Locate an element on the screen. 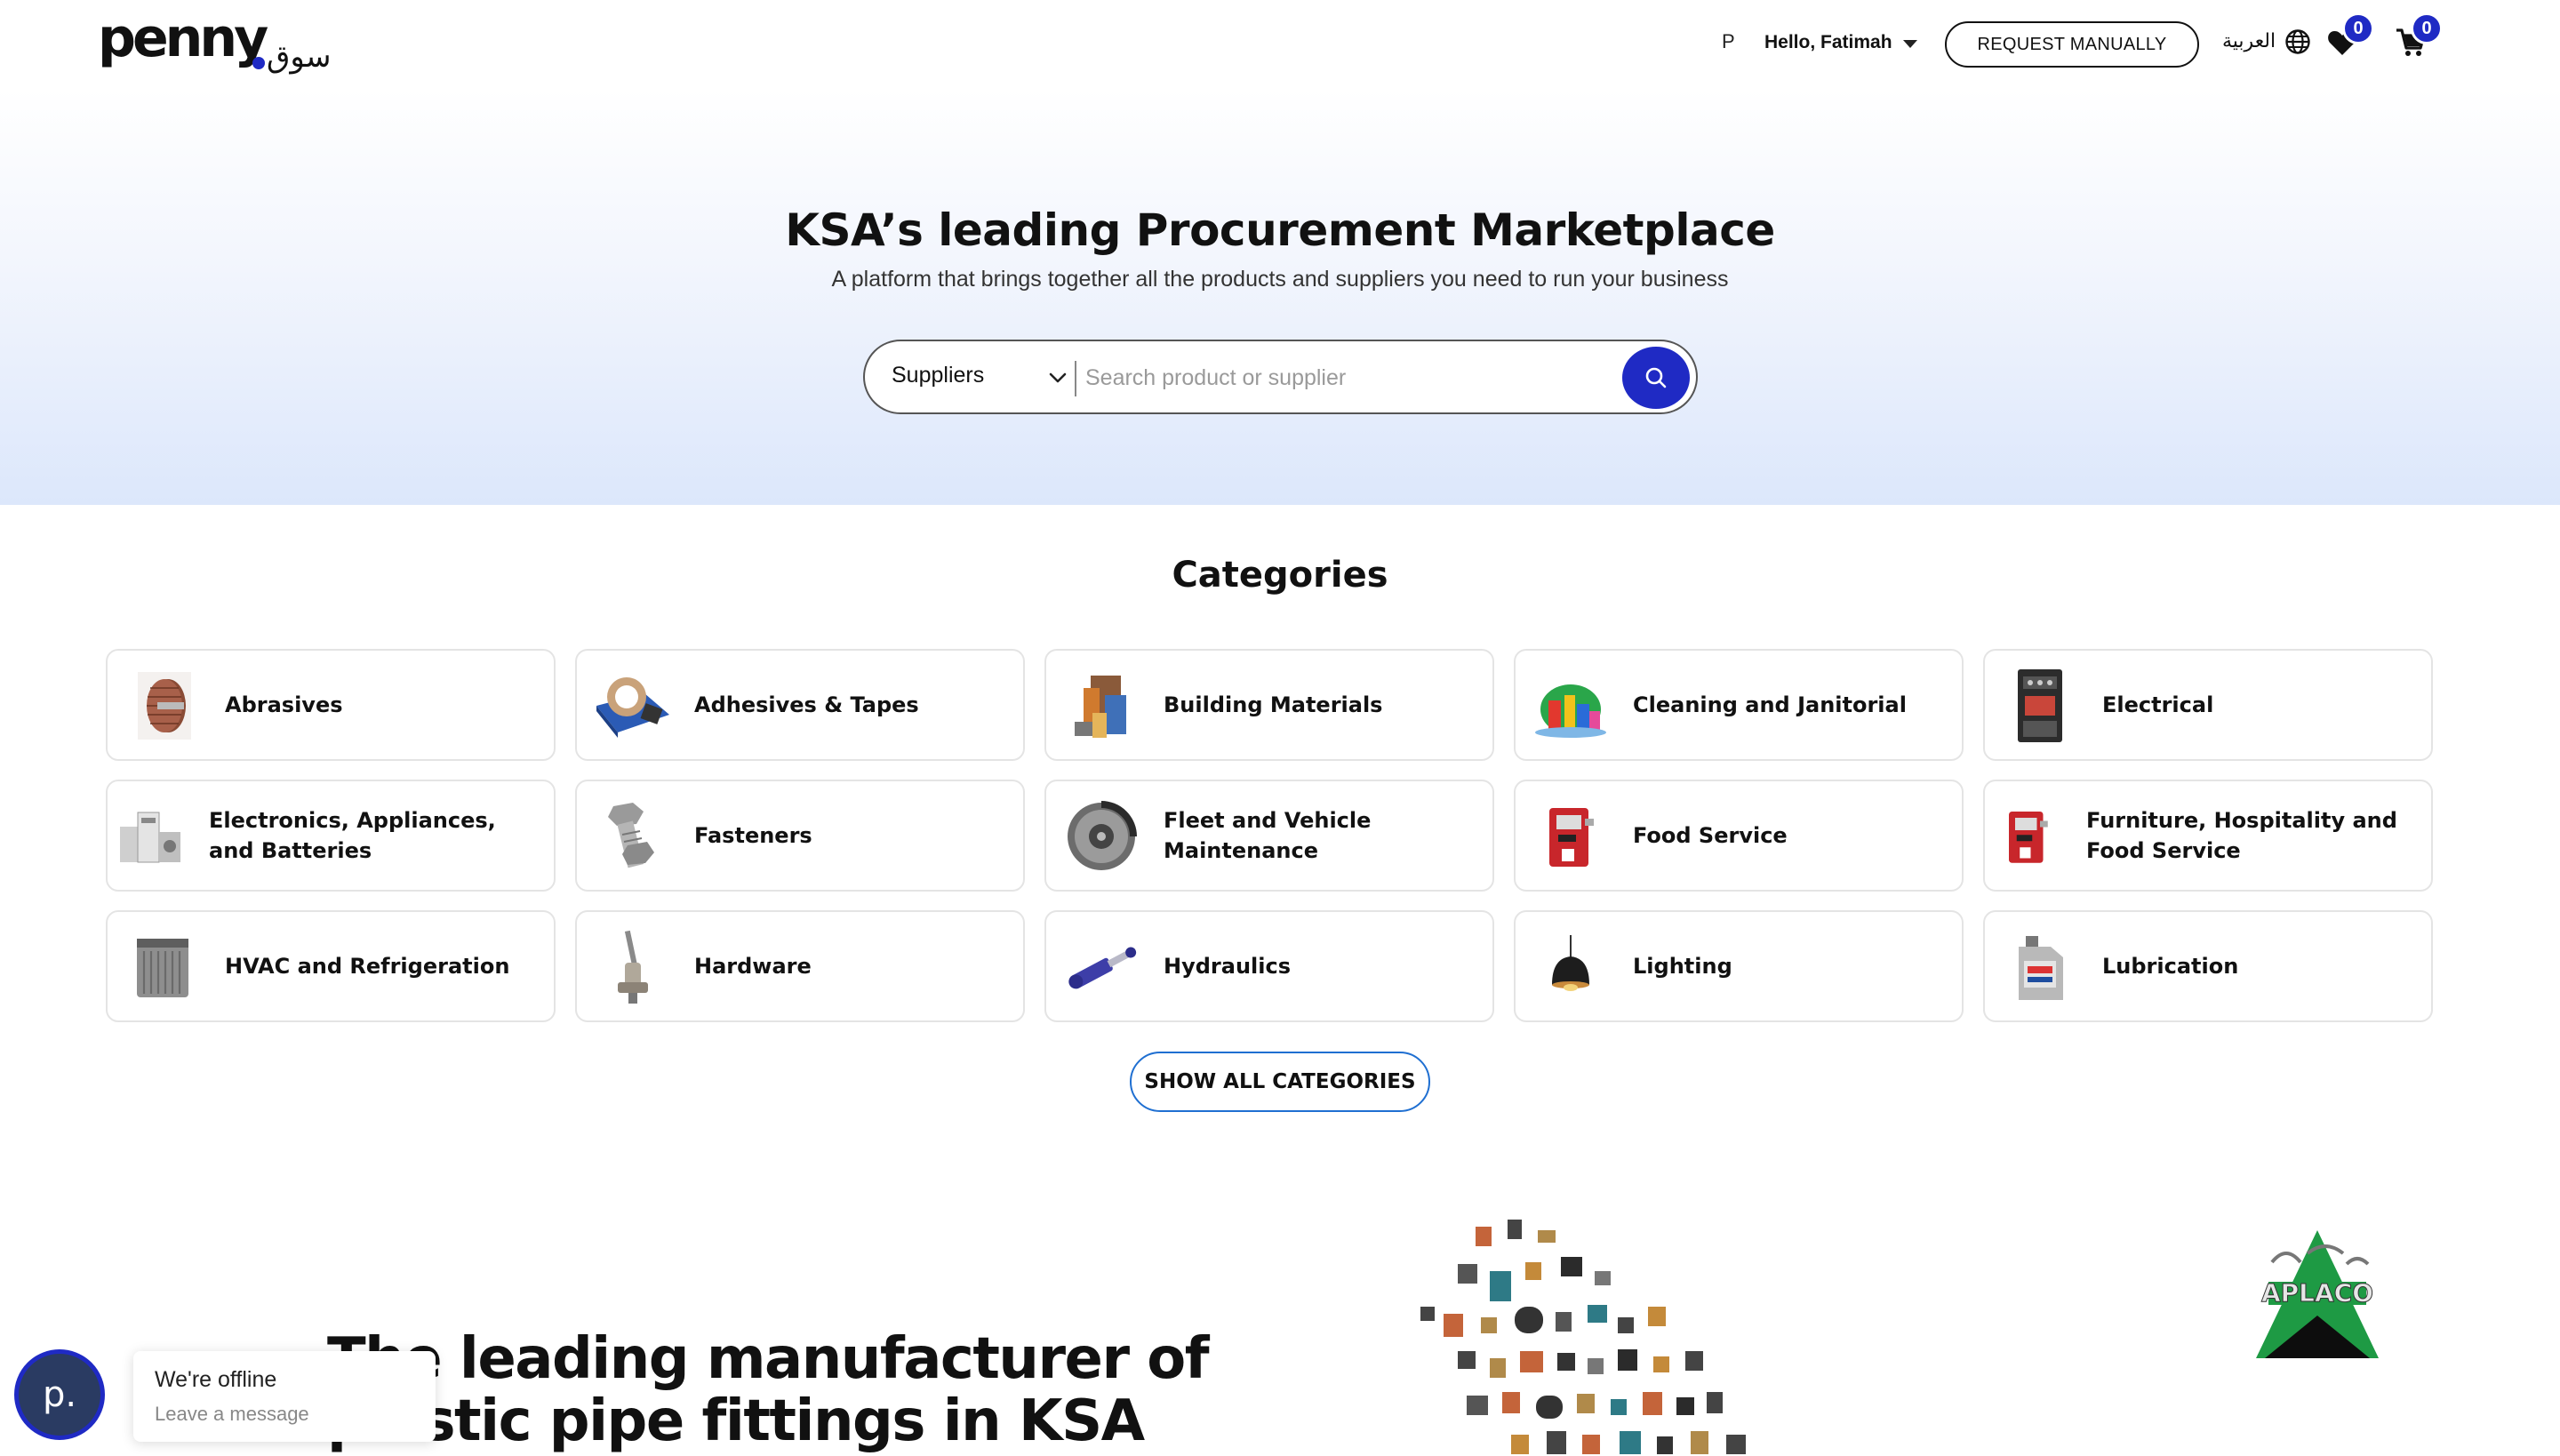 This screenshot has width=2560, height=1456. category-card-lubrication: Lubrication is located at coordinates (2208, 966).